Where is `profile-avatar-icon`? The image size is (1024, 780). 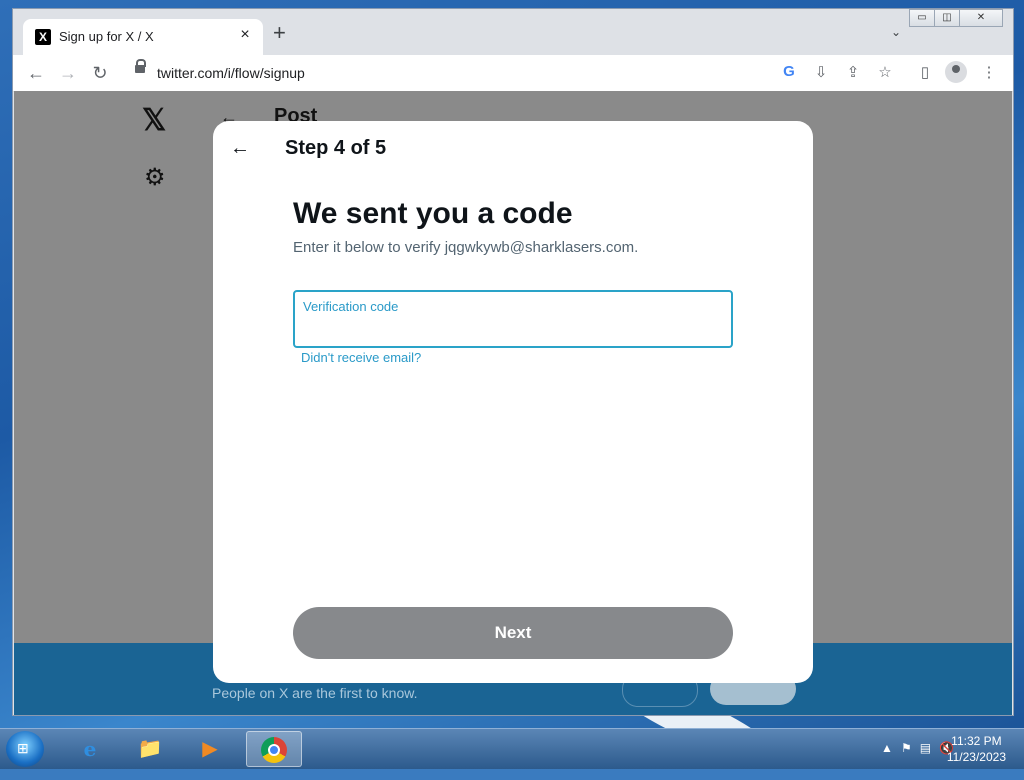 profile-avatar-icon is located at coordinates (956, 72).